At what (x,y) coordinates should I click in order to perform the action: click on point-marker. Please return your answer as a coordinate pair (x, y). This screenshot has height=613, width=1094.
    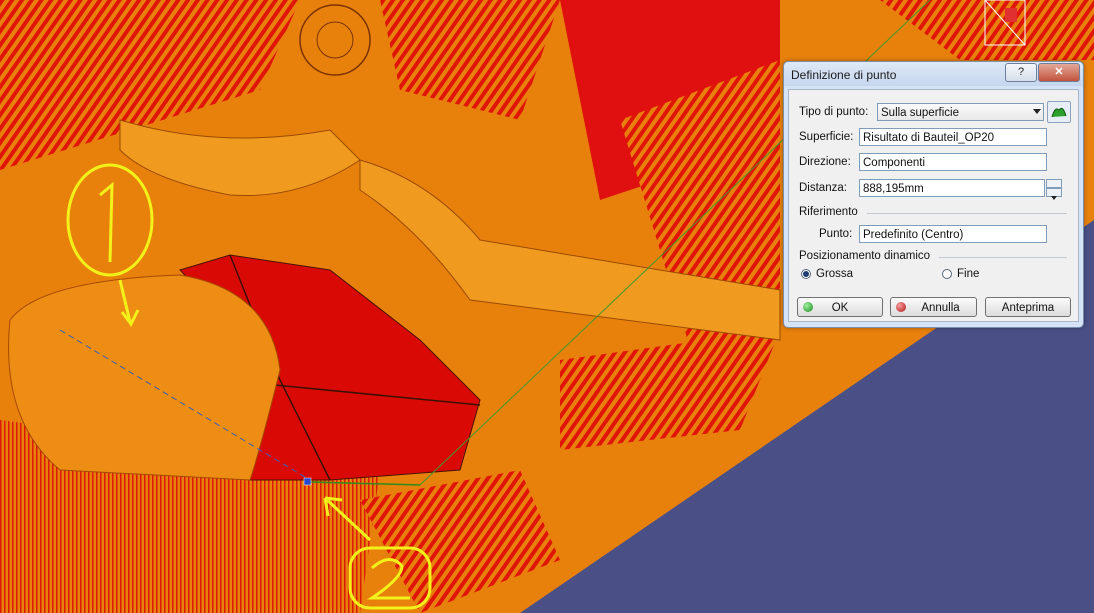
    Looking at the image, I should click on (307, 481).